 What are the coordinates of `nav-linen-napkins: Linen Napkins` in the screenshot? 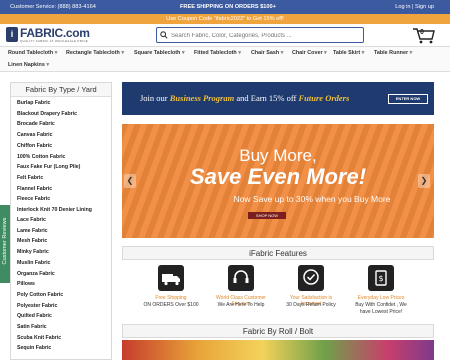 It's located at (28, 65).